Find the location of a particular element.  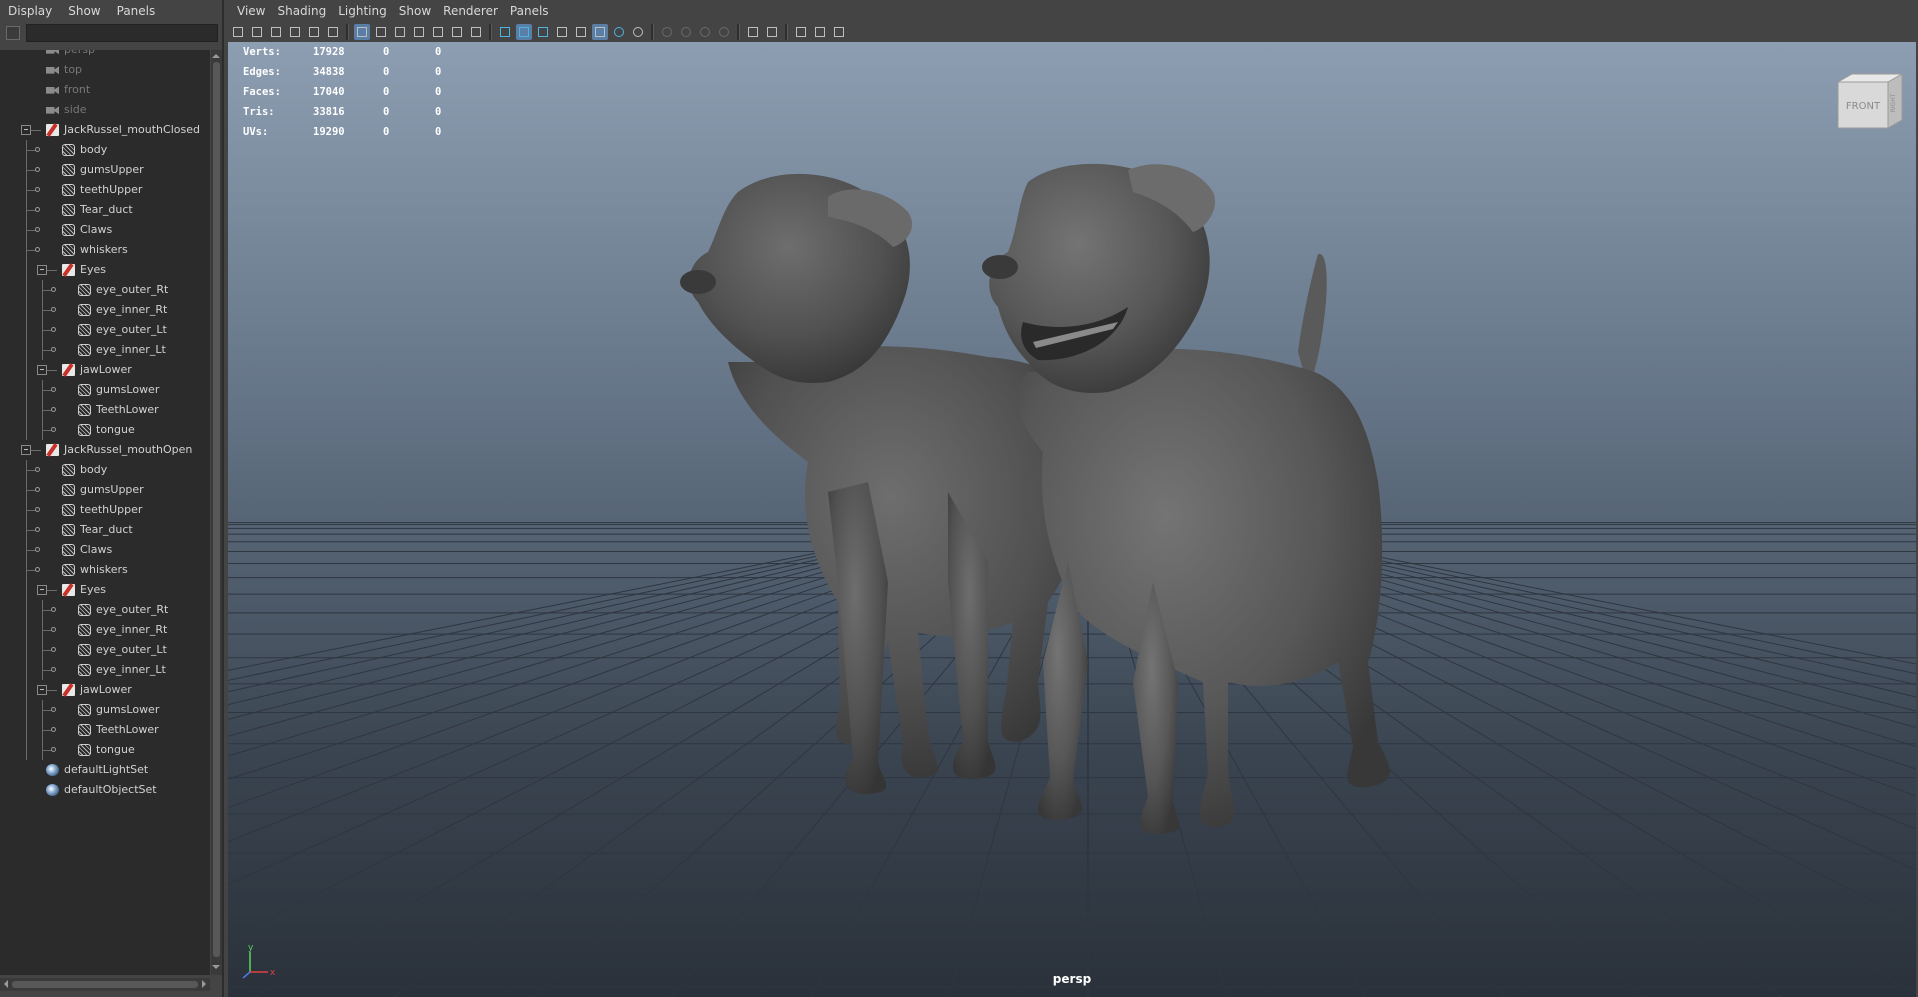

outliner-item-persp: persp is located at coordinates (105, 55).